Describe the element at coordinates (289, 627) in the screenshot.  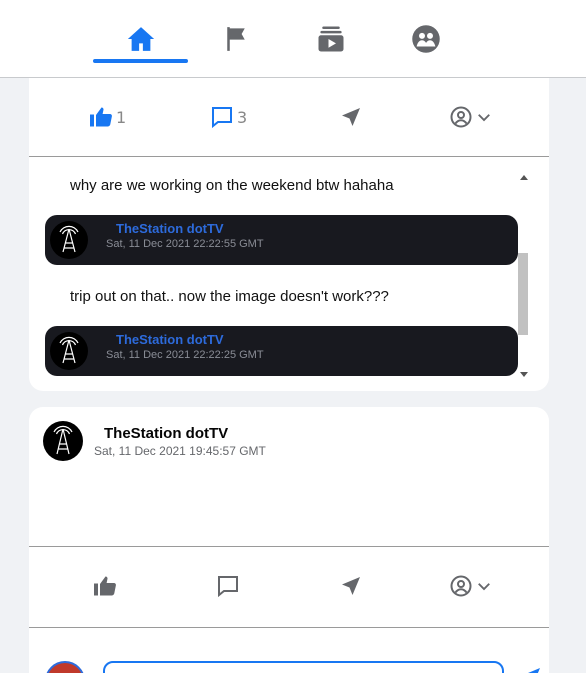
I see `divider` at that location.